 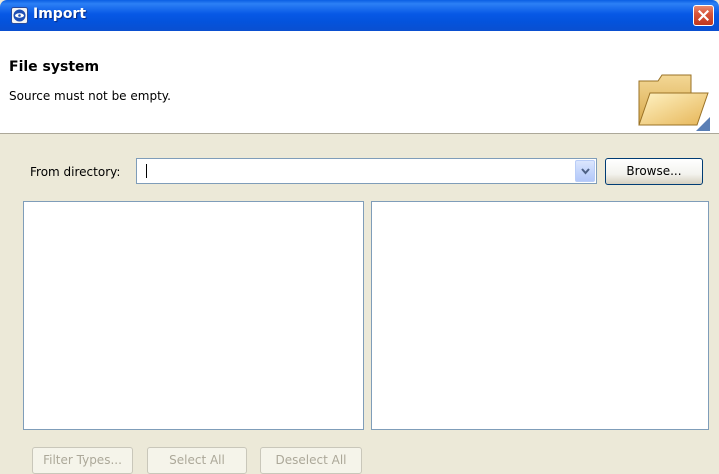 I want to click on from-directory-input, so click(x=361, y=171).